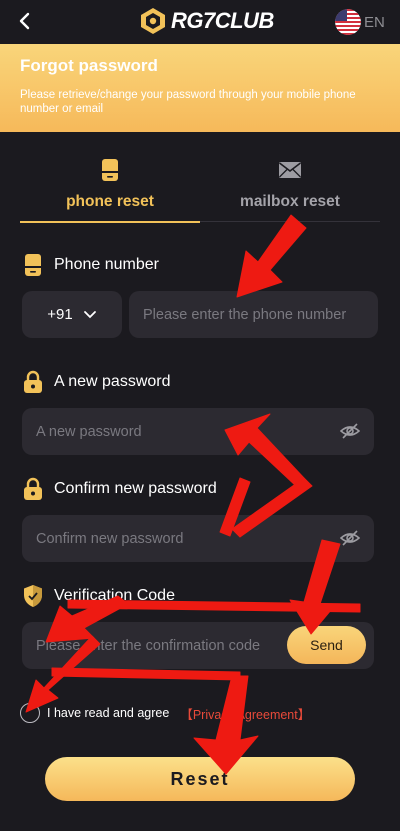  What do you see at coordinates (326, 645) in the screenshot?
I see `send-code-button: Send` at bounding box center [326, 645].